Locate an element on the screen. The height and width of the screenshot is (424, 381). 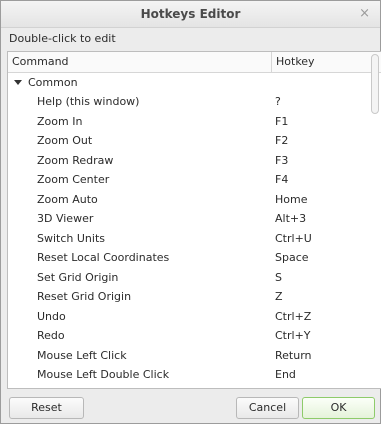
command-cell: Zoom In is located at coordinates (60, 121).